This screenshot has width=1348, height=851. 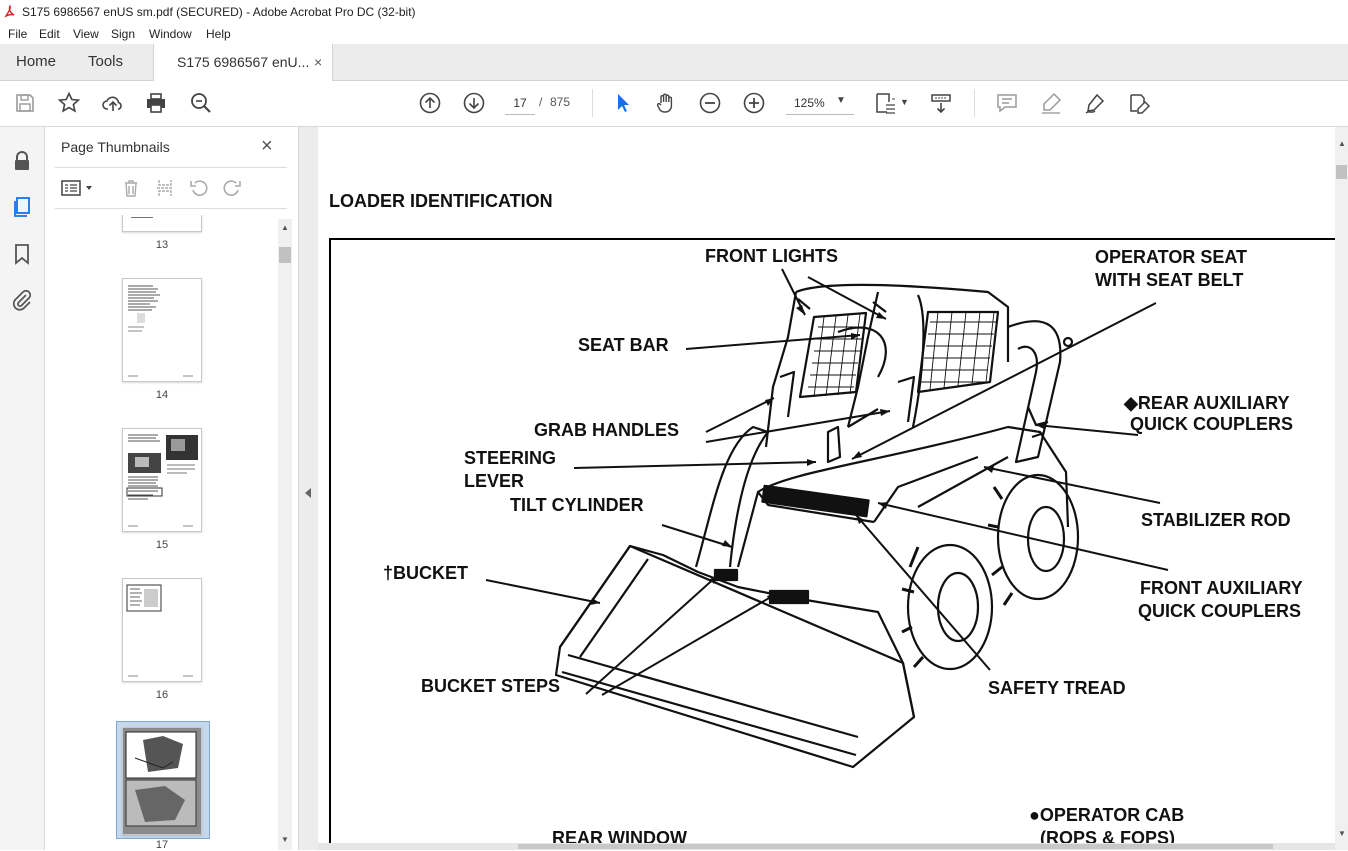 I want to click on page-fit-icon, so click(x=886, y=103).